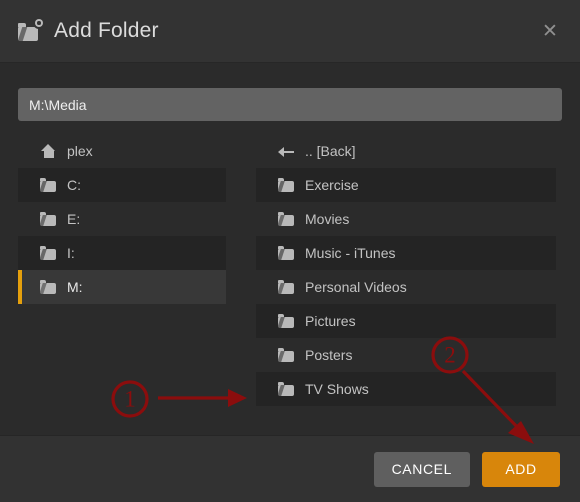  Describe the element at coordinates (406, 389) in the screenshot. I see `list-item-tv-shows: TV Shows` at that location.